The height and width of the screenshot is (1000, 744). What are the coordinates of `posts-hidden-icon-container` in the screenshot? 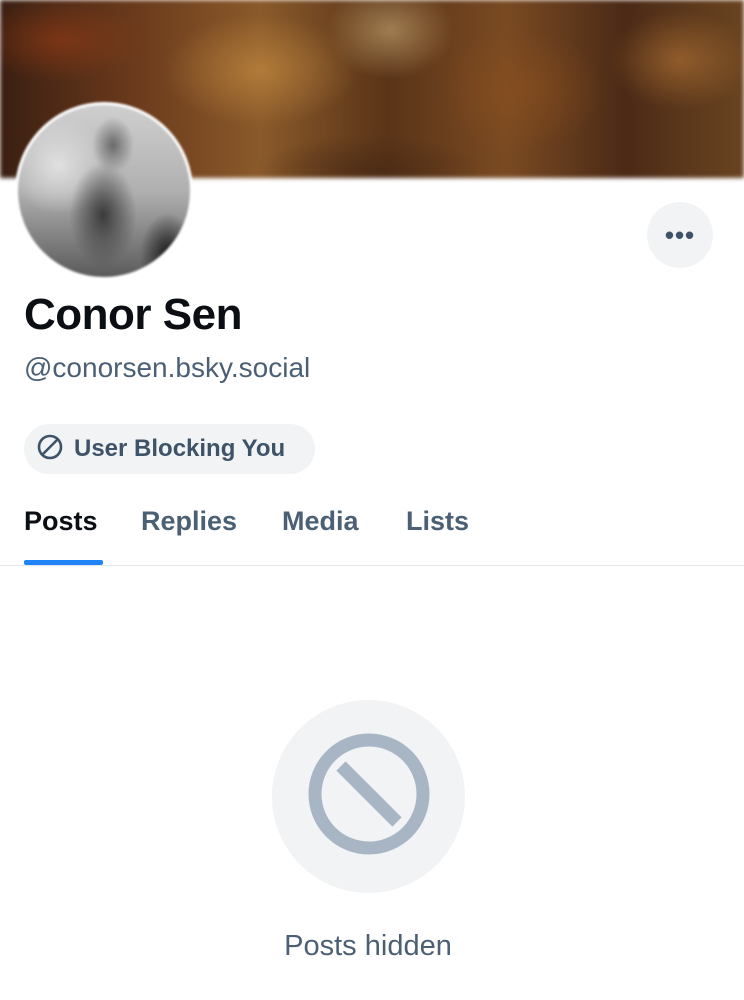 It's located at (368, 796).